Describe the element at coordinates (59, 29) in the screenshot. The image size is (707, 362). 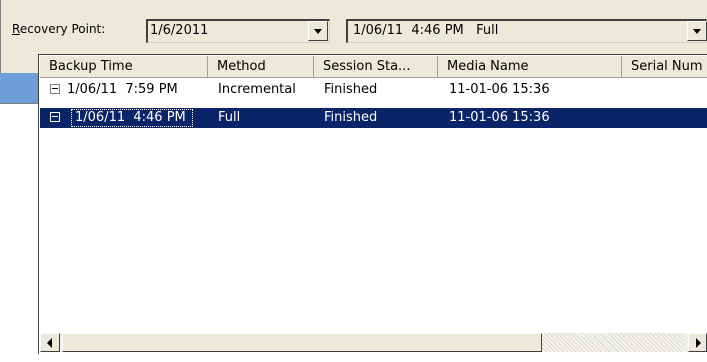
I see `recovery-point-label: Recovery Point:` at that location.